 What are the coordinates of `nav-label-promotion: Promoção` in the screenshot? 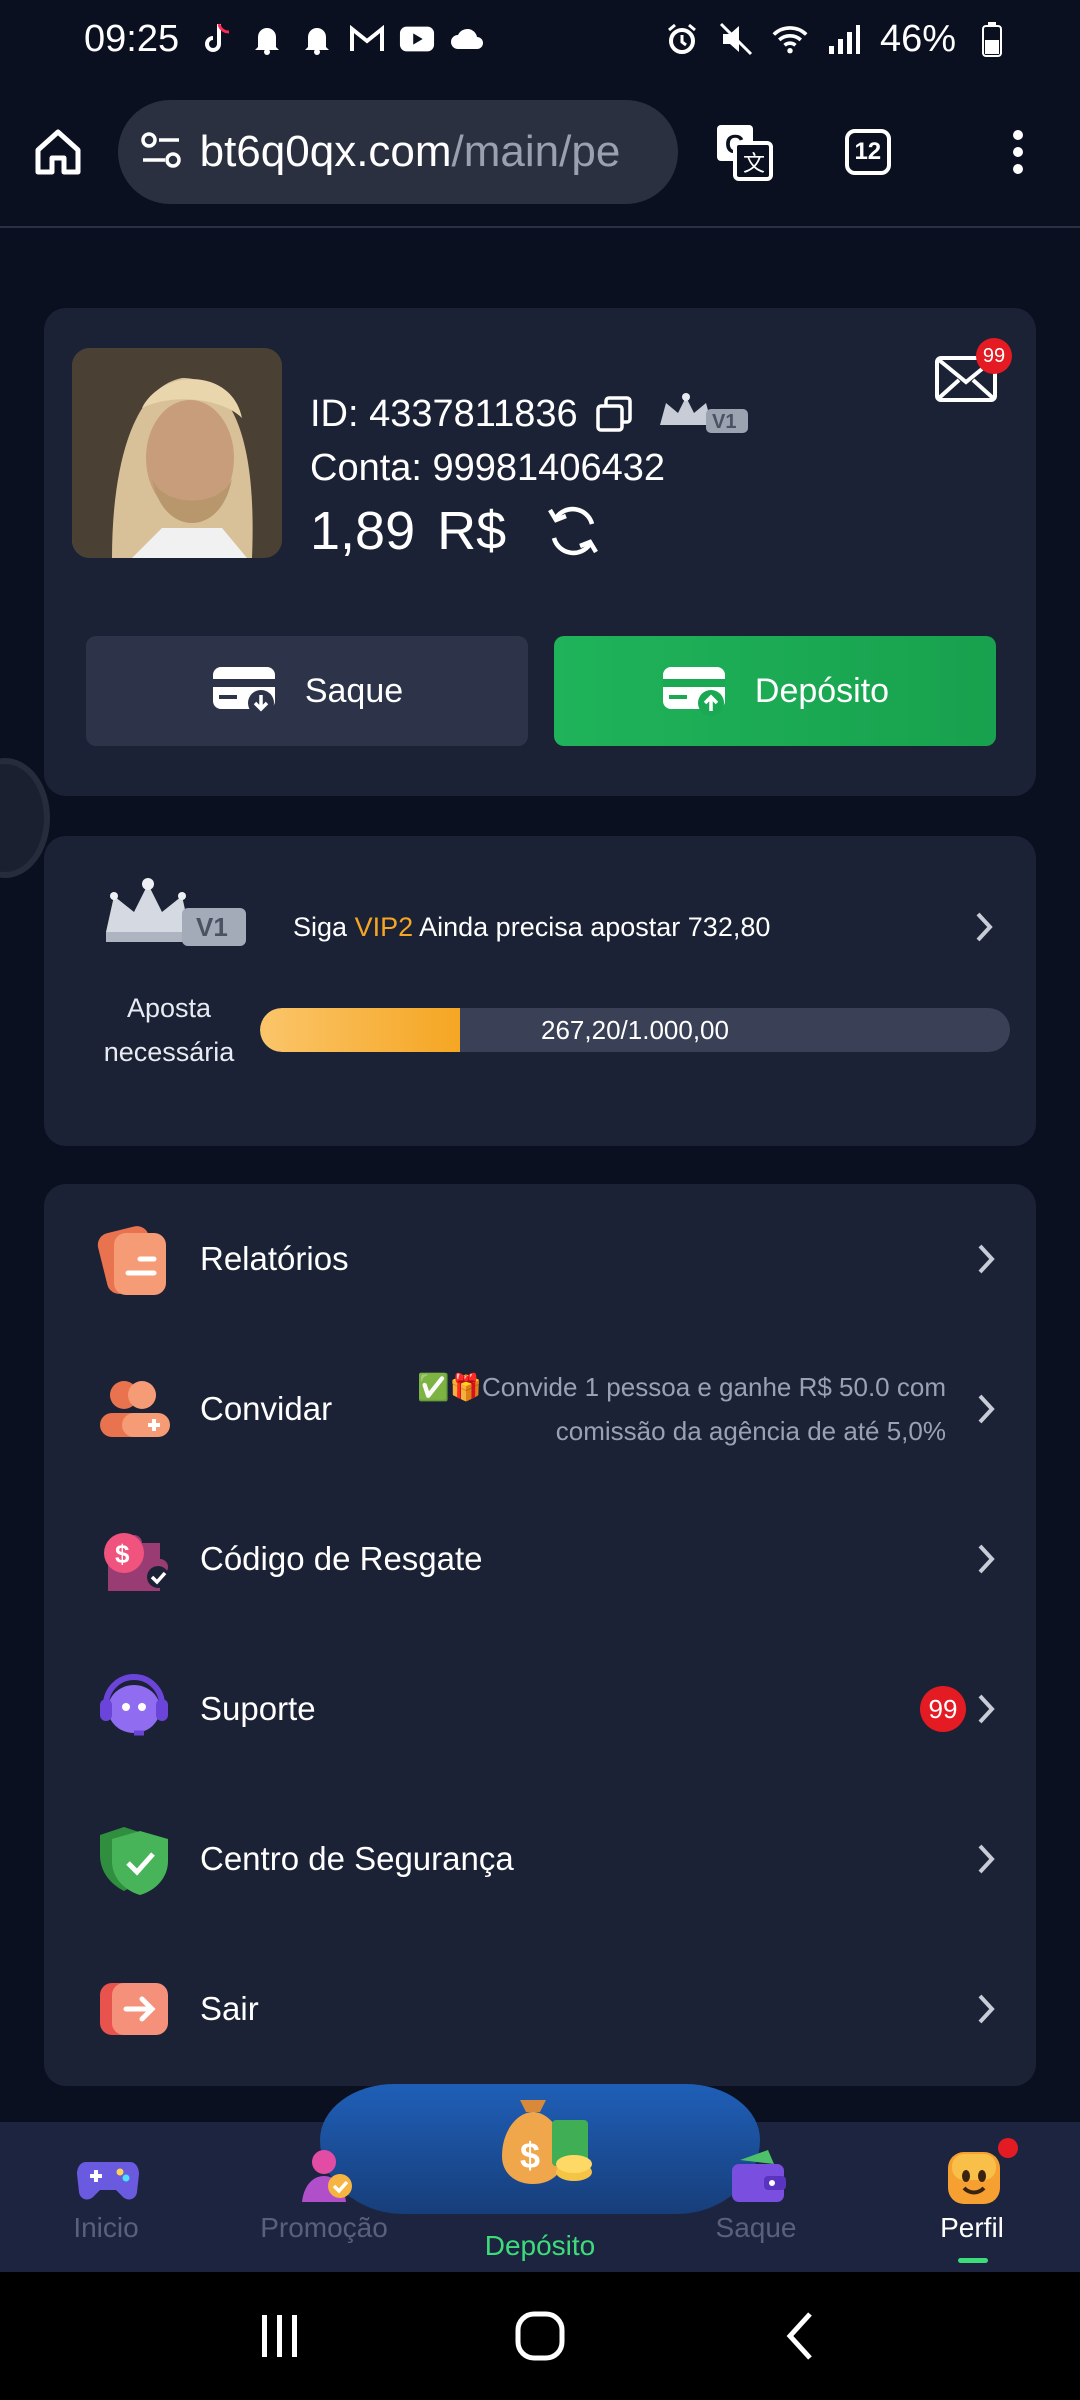 It's located at (324, 2227).